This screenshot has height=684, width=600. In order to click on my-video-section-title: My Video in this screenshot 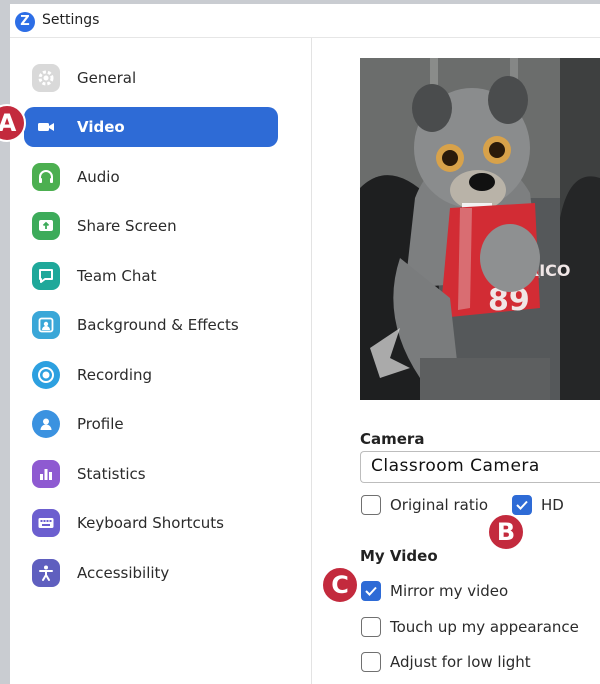, I will do `click(399, 556)`.